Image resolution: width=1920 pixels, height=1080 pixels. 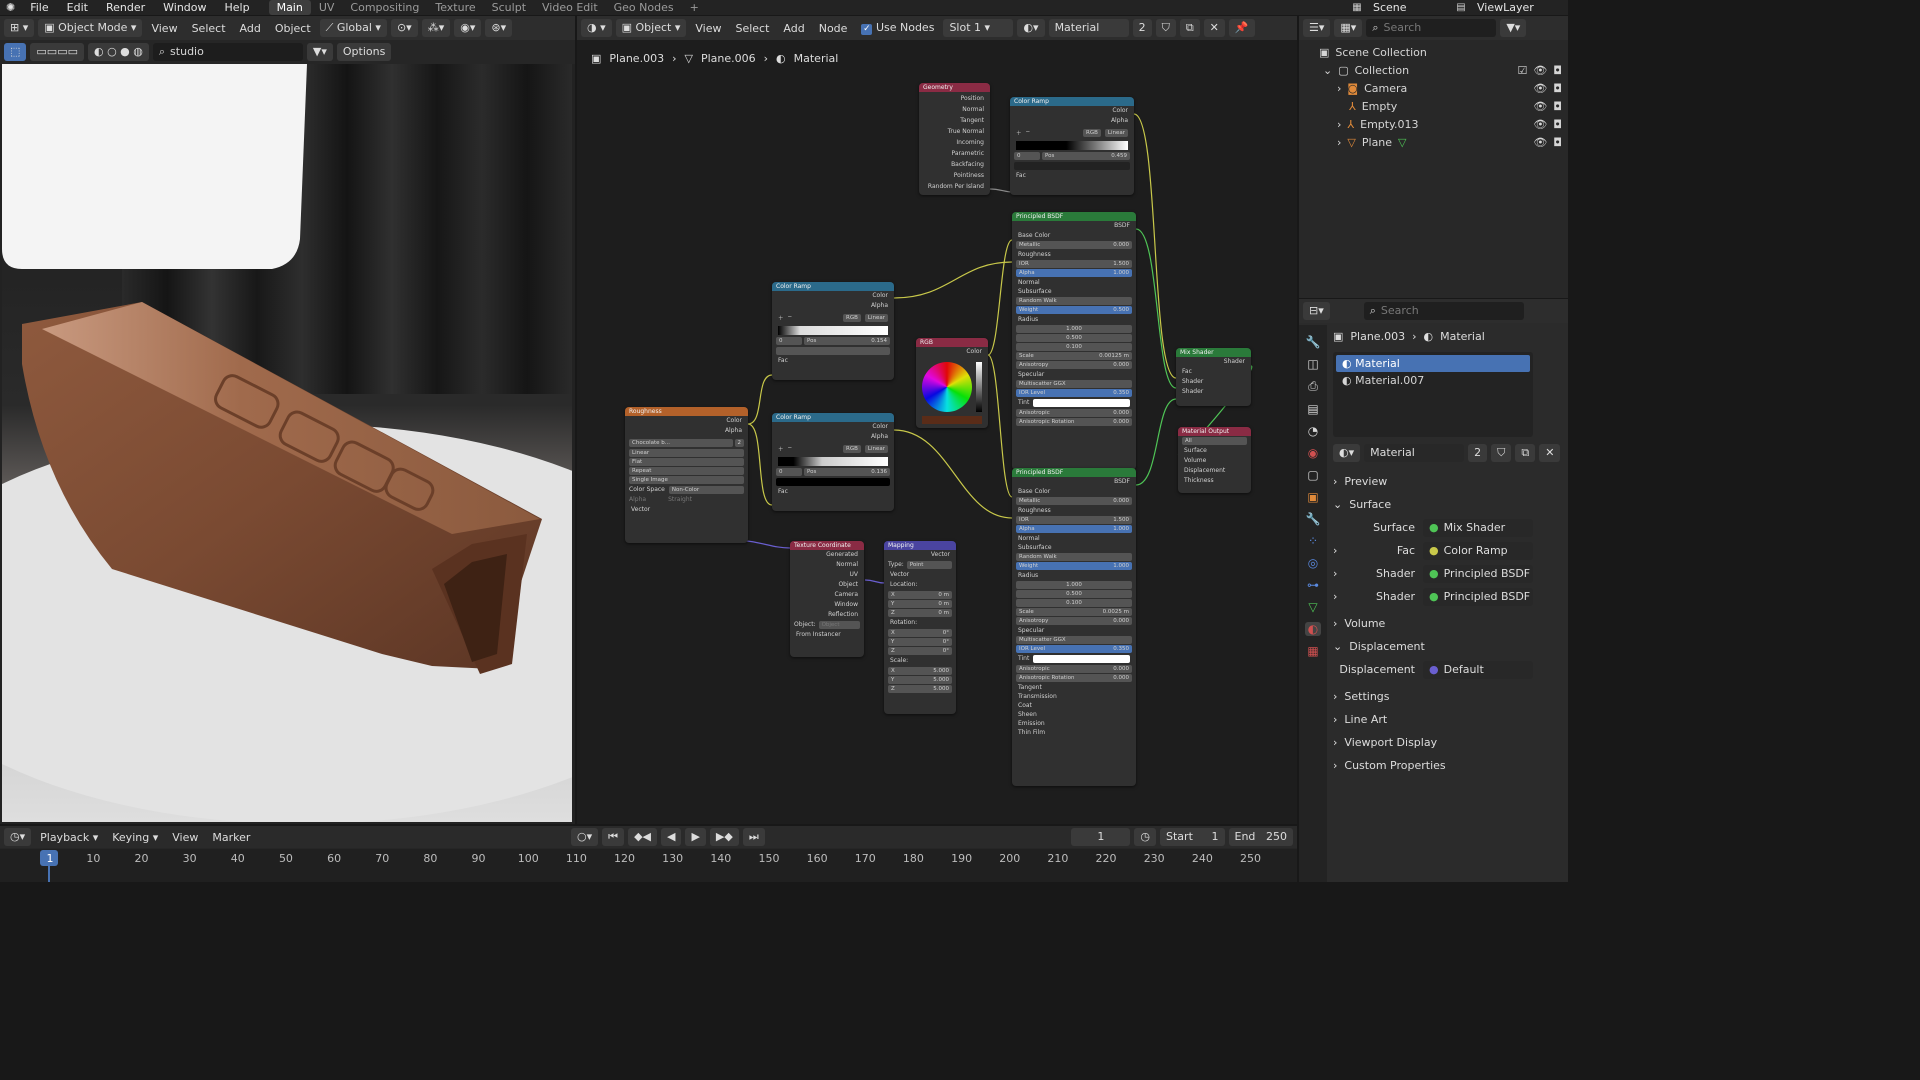 What do you see at coordinates (952, 383) in the screenshot?
I see `rgb-node: RGB Color` at bounding box center [952, 383].